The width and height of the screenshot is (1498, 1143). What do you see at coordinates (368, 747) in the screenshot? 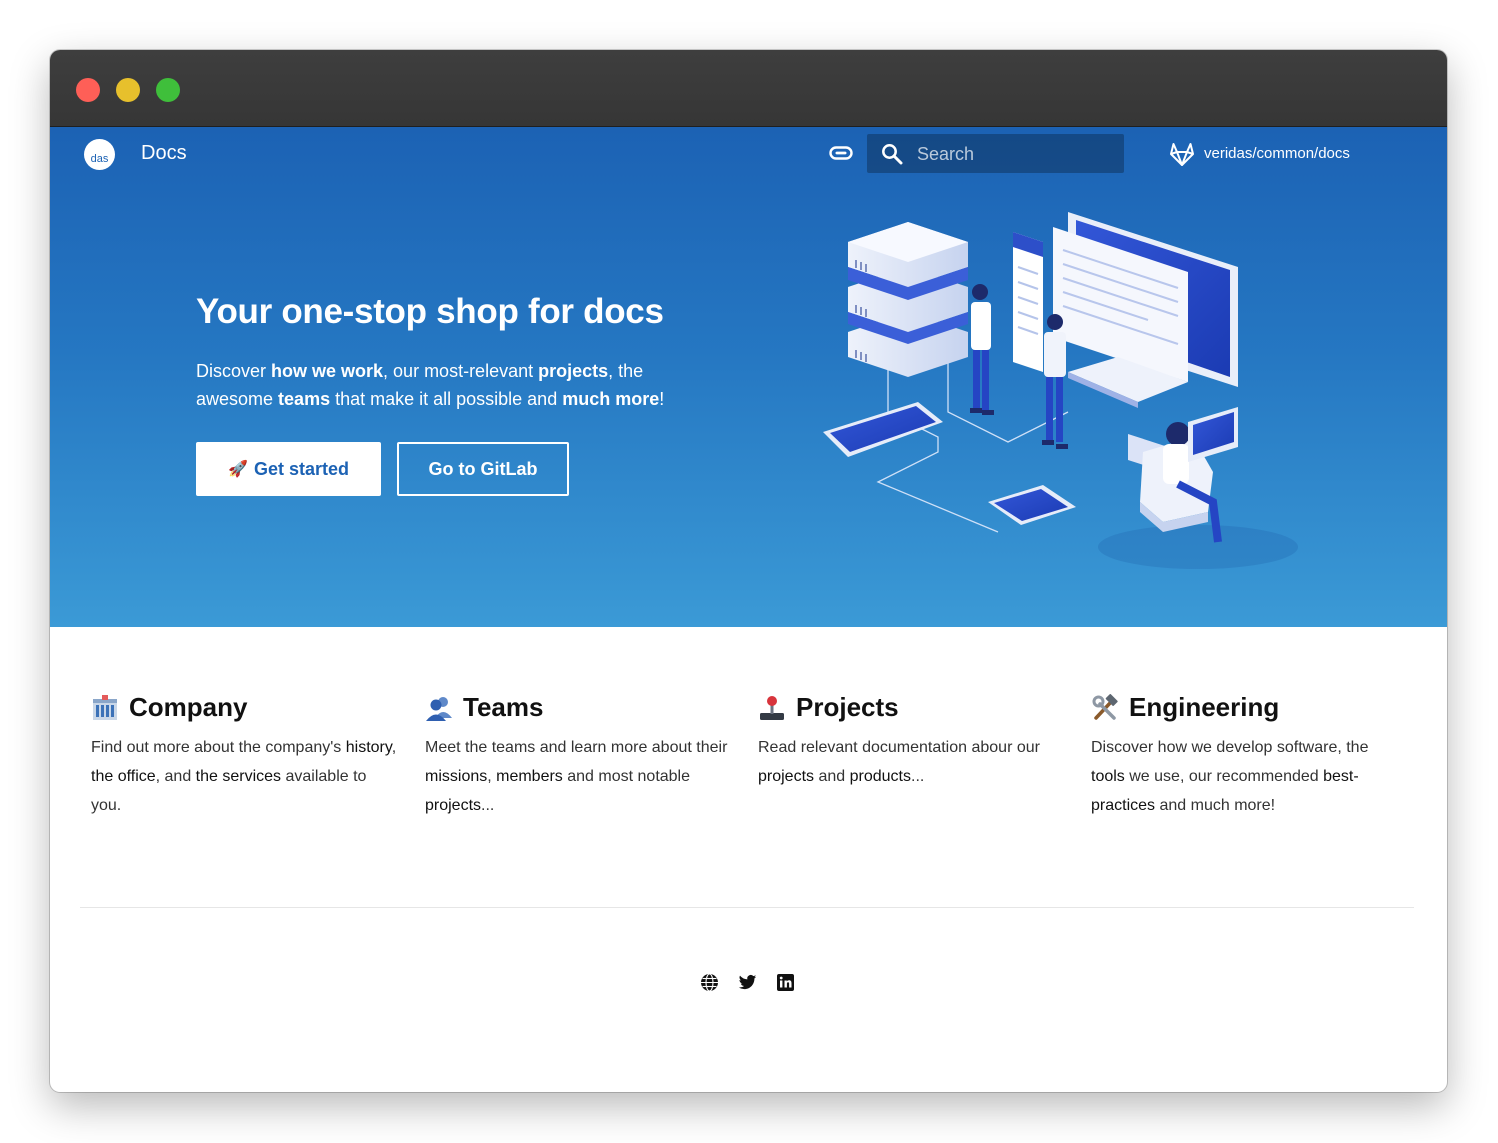
I see `desc-highlight: history` at bounding box center [368, 747].